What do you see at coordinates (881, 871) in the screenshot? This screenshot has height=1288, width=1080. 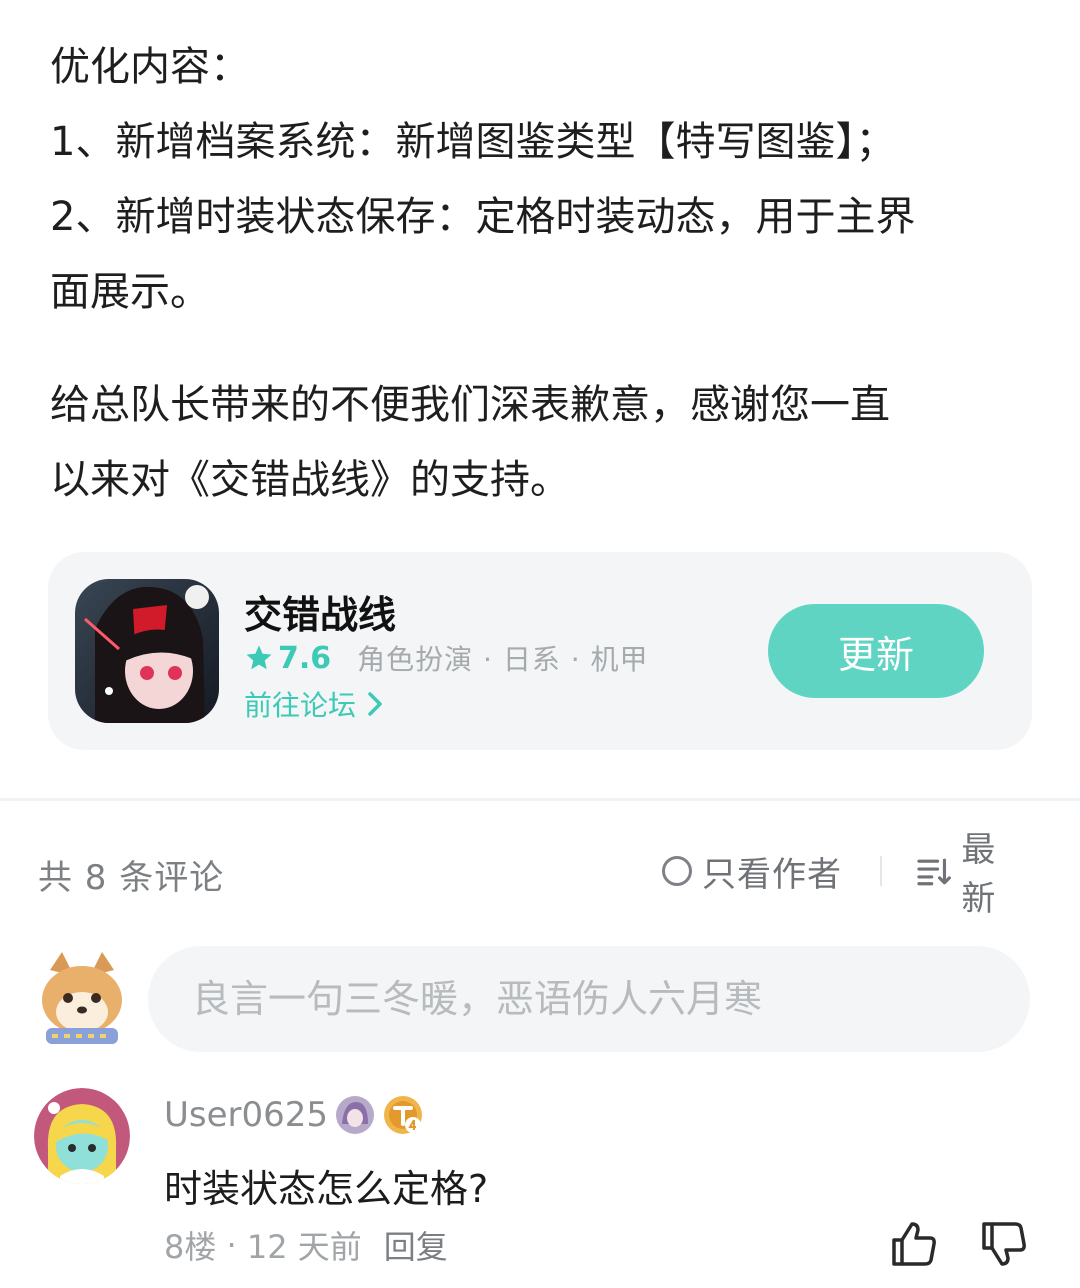 I see `header-separator` at bounding box center [881, 871].